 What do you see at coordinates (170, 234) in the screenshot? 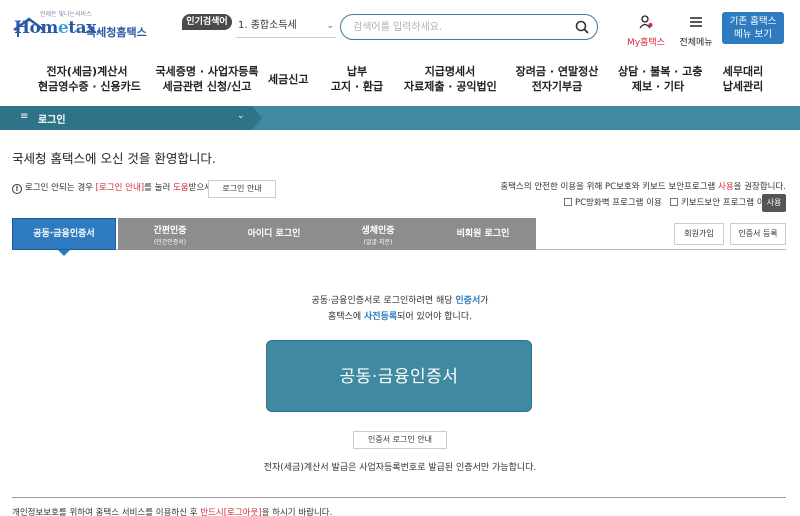
I see `tab-simple-auth: 간편인증 (민간인증서)` at bounding box center [170, 234].